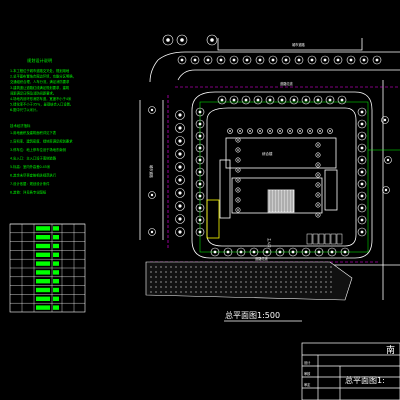 This screenshot has height=400, width=400. I want to click on north-building, so click(290, 44).